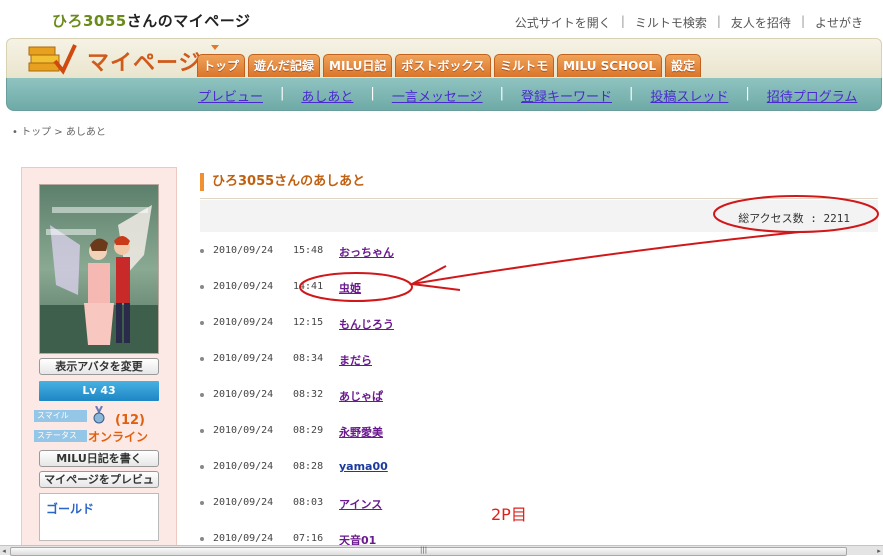  What do you see at coordinates (443, 65) in the screenshot?
I see `tab-postbox: ポストボックス` at bounding box center [443, 65].